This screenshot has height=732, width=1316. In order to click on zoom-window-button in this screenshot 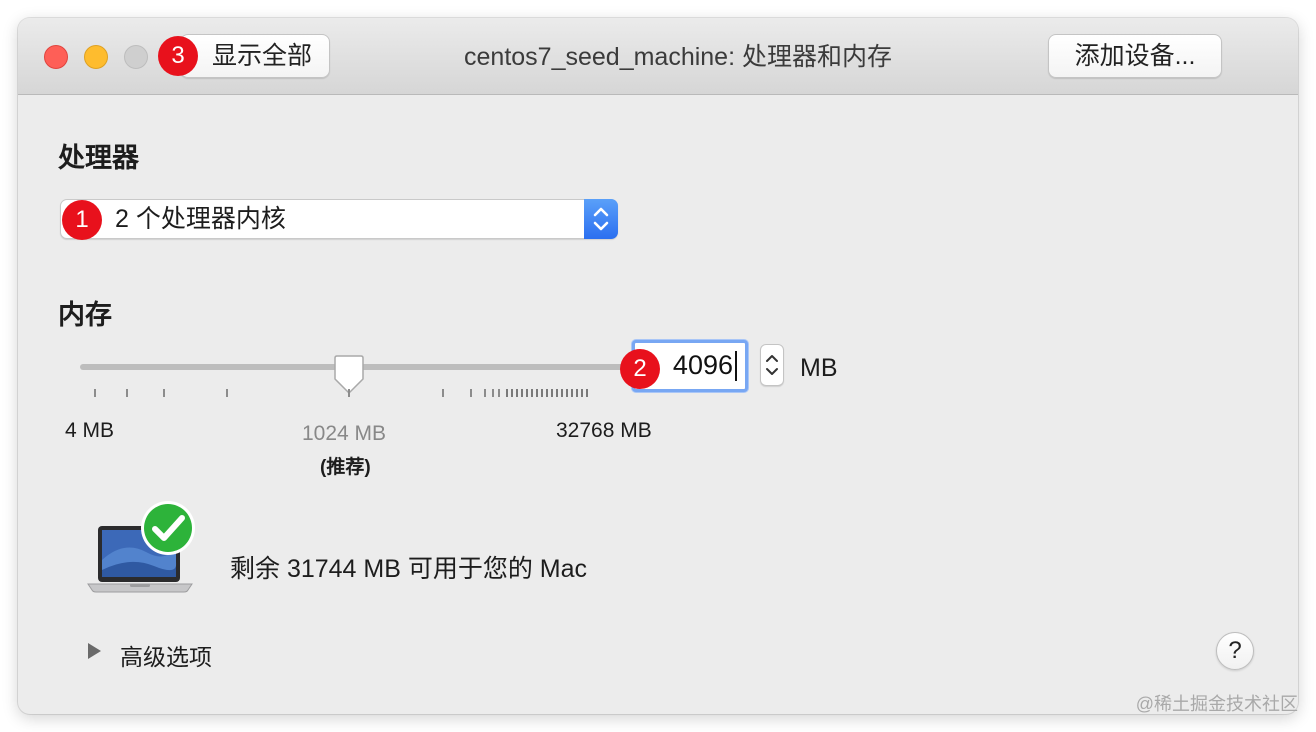, I will do `click(136, 57)`.